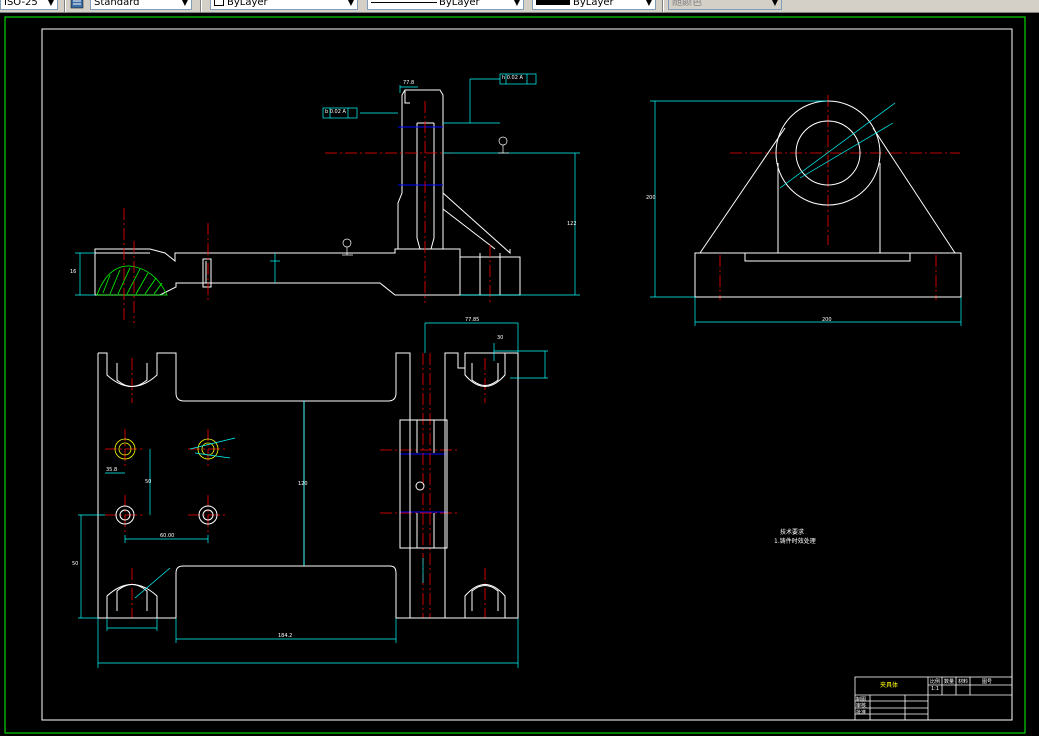 This screenshot has height=736, width=1039. What do you see at coordinates (422, 319) in the screenshot?
I see `hidden-lines` at bounding box center [422, 319].